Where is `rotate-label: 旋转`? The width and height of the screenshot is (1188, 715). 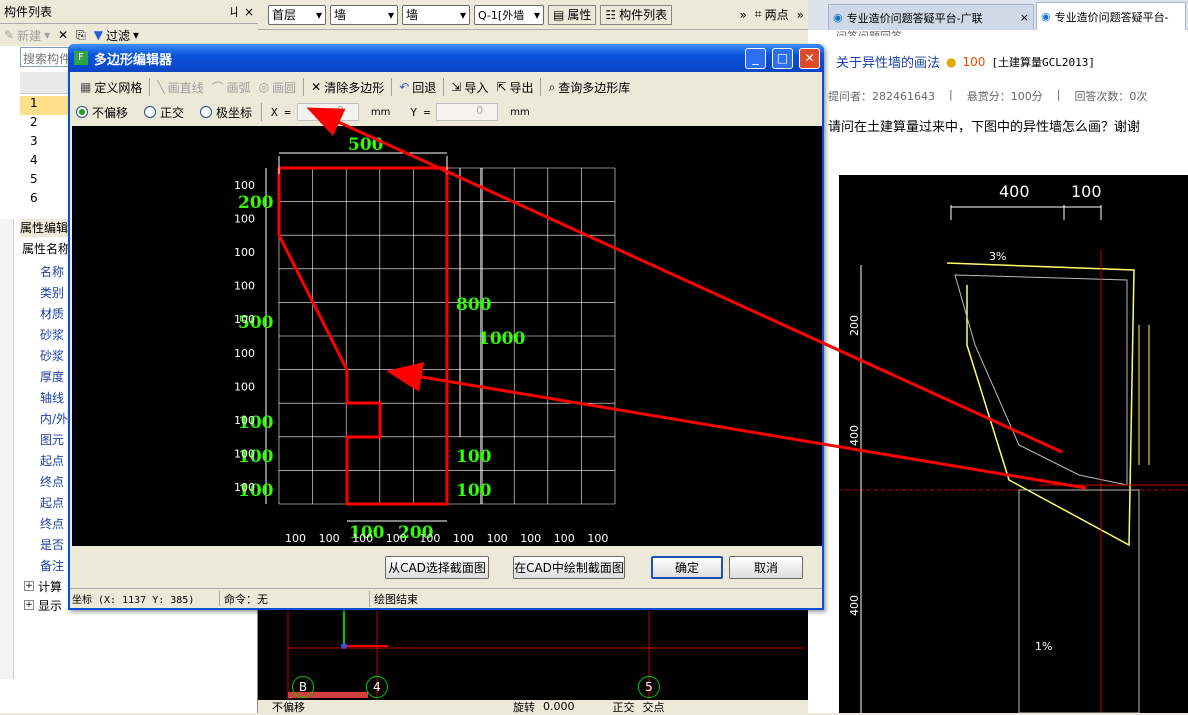 rotate-label: 旋转 is located at coordinates (524, 707).